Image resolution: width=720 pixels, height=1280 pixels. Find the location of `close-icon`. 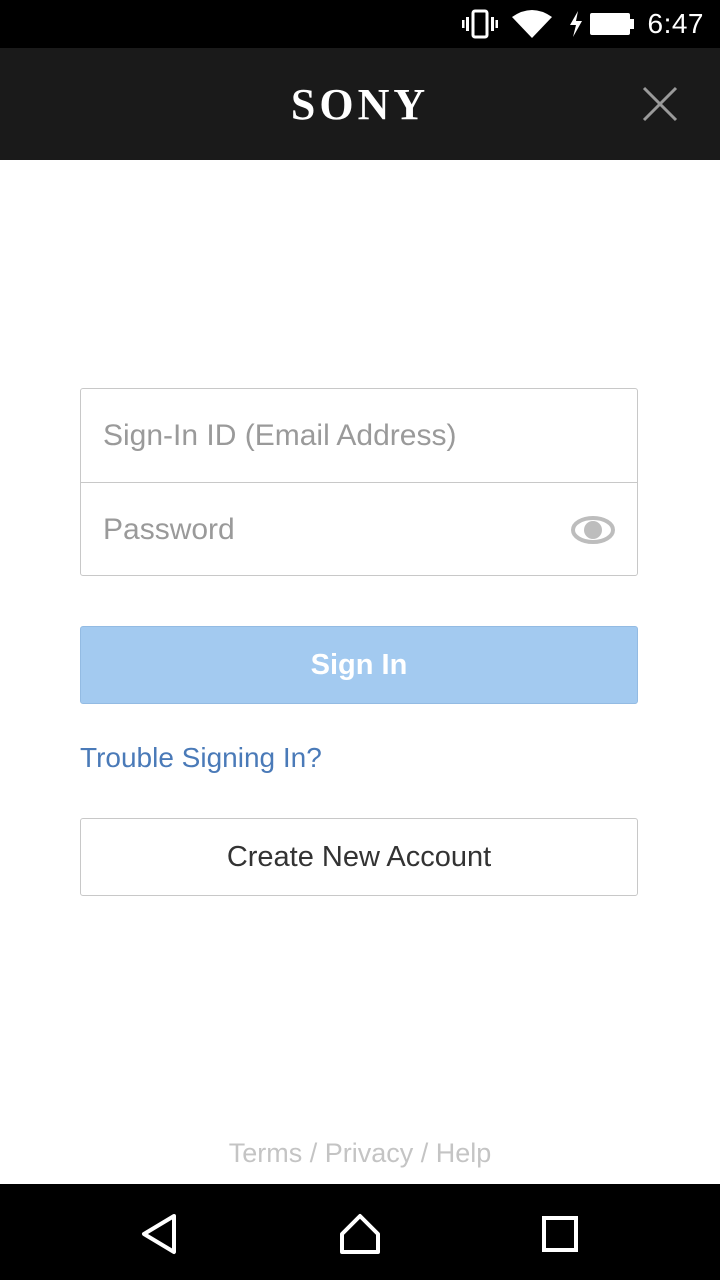

close-icon is located at coordinates (660, 104).